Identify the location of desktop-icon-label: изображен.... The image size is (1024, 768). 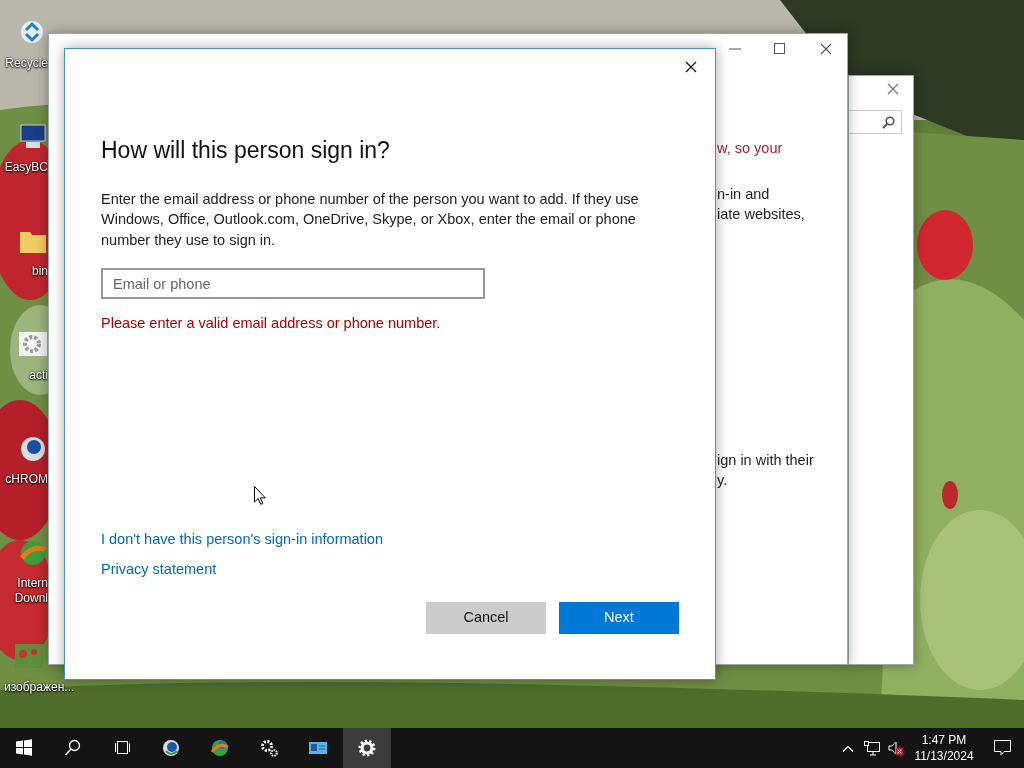
(39, 687).